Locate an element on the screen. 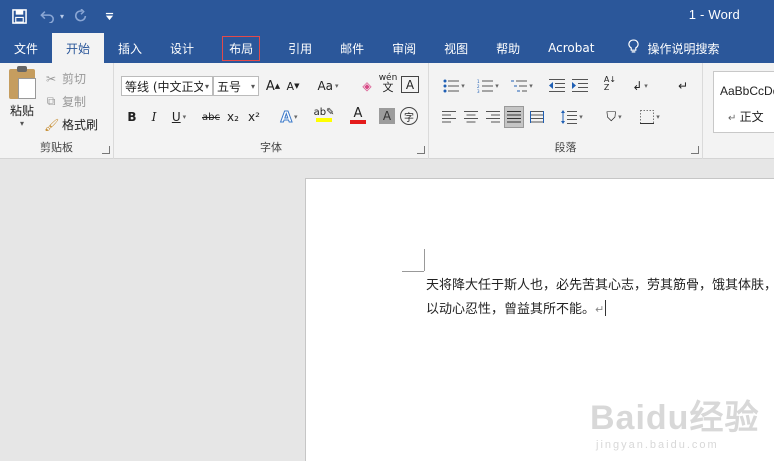  quick-access-toolbar: ▾ is located at coordinates (64, 16).